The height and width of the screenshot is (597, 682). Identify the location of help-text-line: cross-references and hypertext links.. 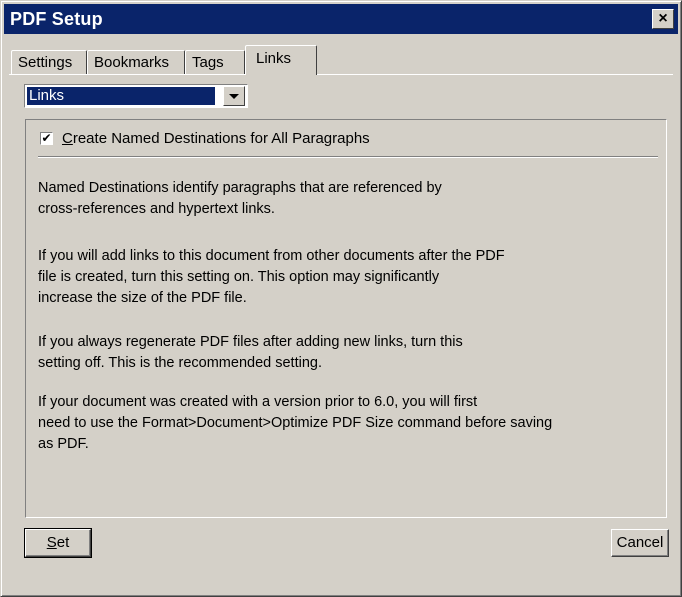
(156, 209).